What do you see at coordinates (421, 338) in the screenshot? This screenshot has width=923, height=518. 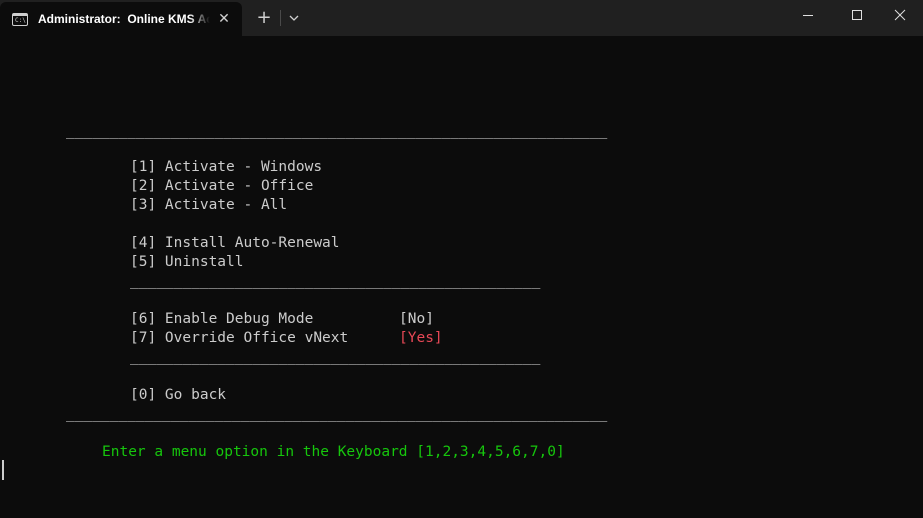 I see `override-vnext-value: [Yes]` at bounding box center [421, 338].